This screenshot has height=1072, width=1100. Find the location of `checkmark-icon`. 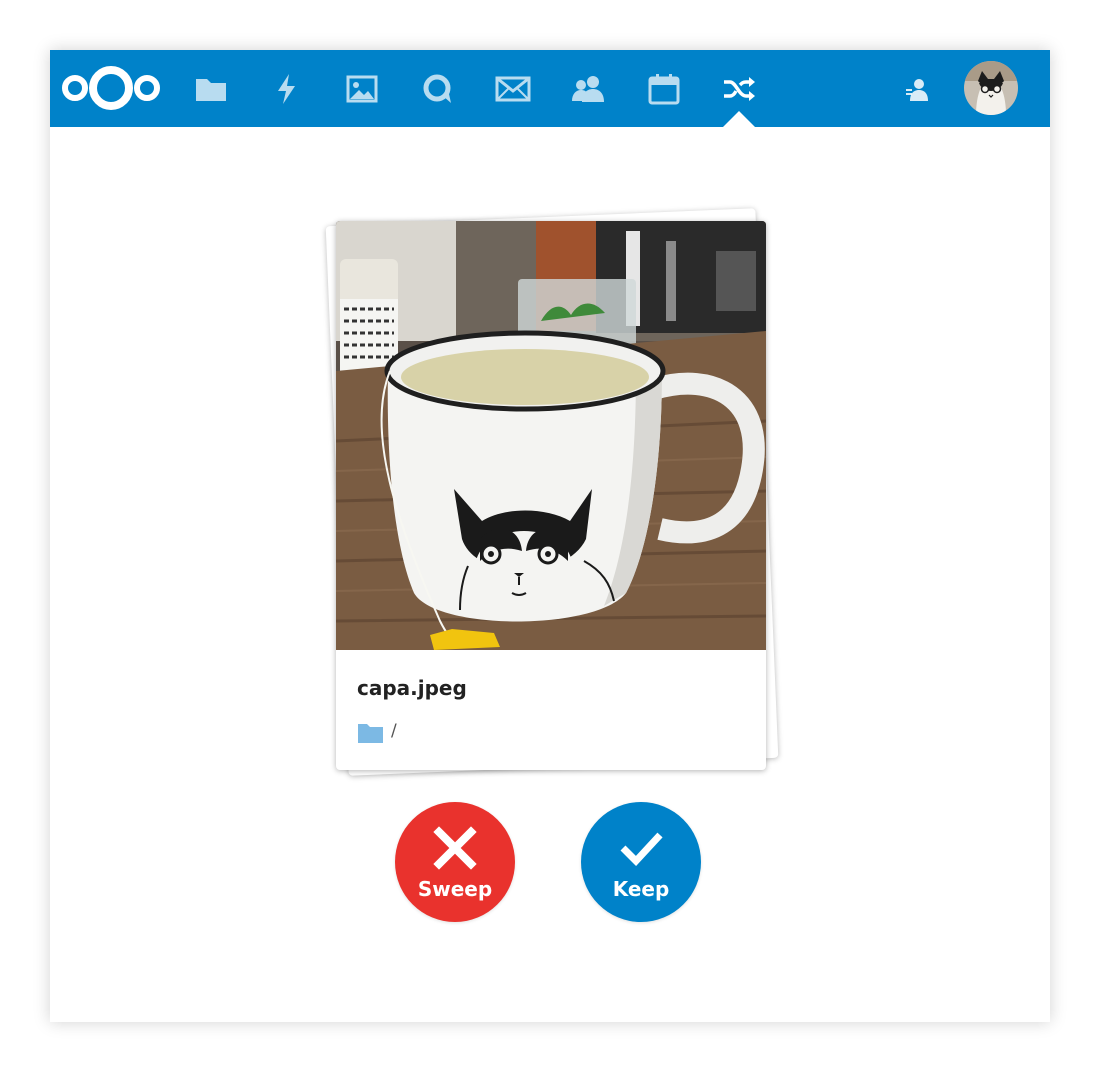

checkmark-icon is located at coordinates (641, 848).